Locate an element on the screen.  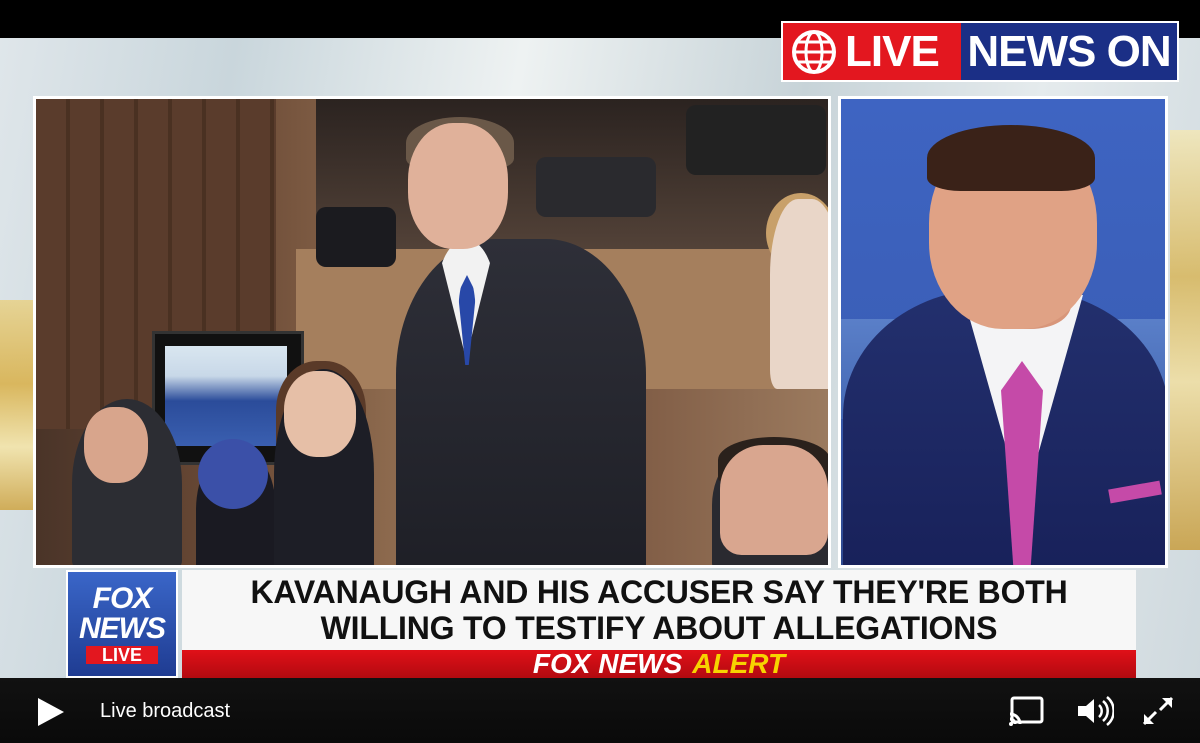
globe-icon is located at coordinates (814, 51).